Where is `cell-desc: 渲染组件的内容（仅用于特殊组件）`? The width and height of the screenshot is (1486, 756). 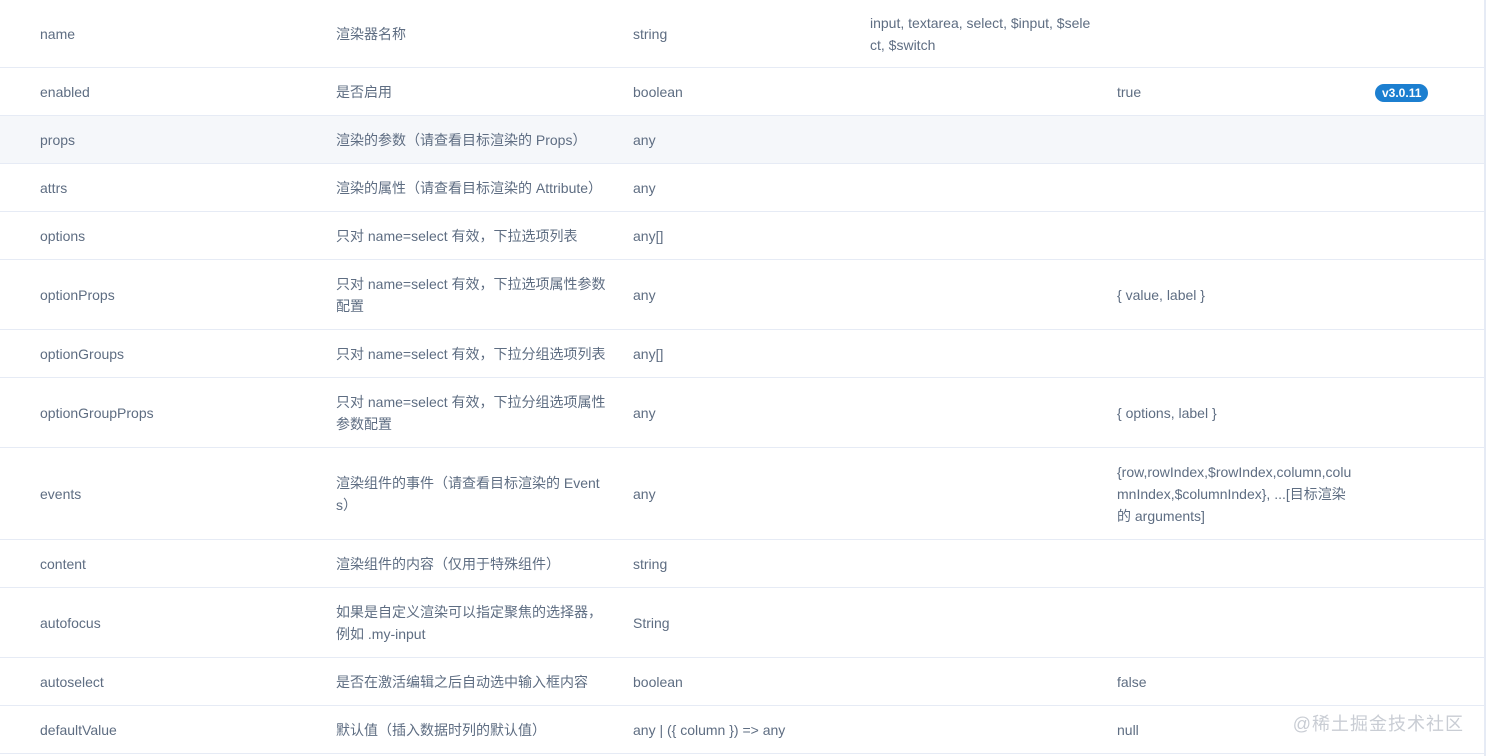
cell-desc: 渲染组件的内容（仅用于特殊组件） is located at coordinates (448, 563).